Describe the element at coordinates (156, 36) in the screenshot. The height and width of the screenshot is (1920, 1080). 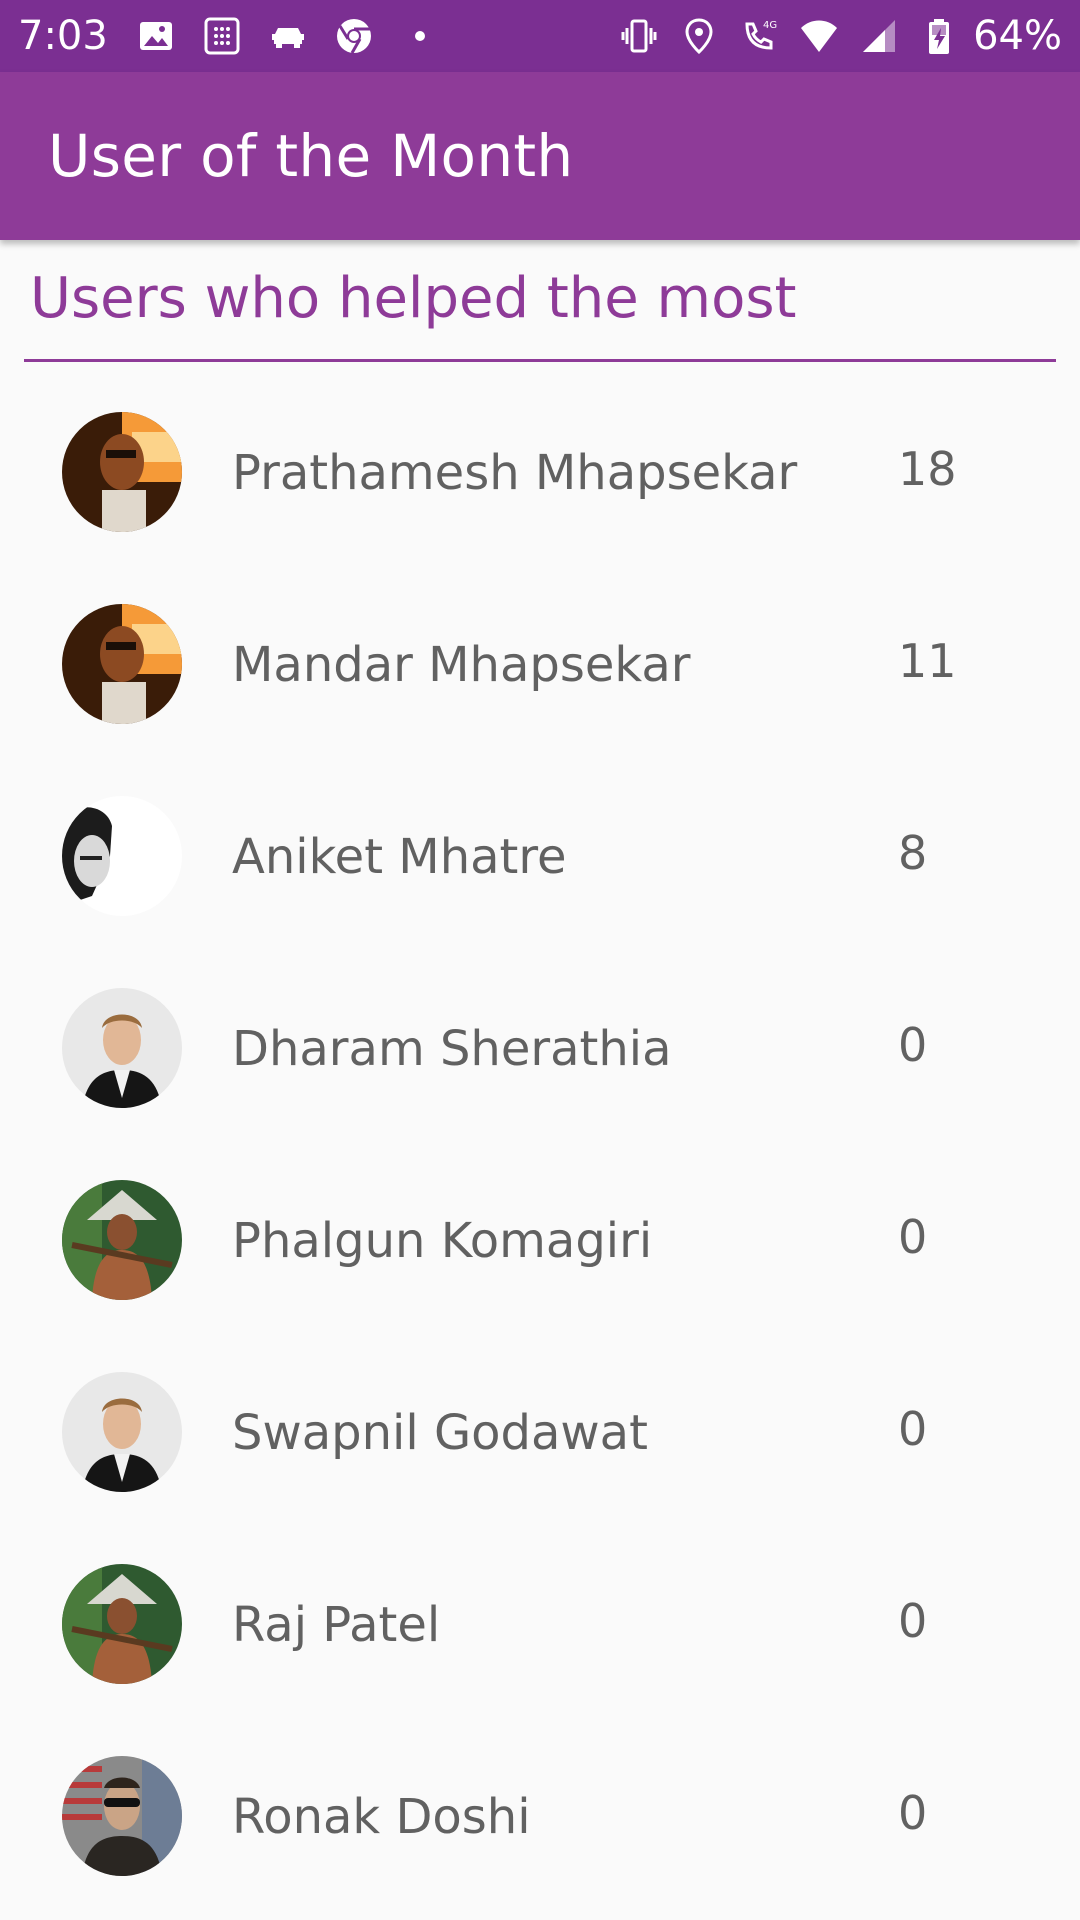
I see `image-icon` at that location.